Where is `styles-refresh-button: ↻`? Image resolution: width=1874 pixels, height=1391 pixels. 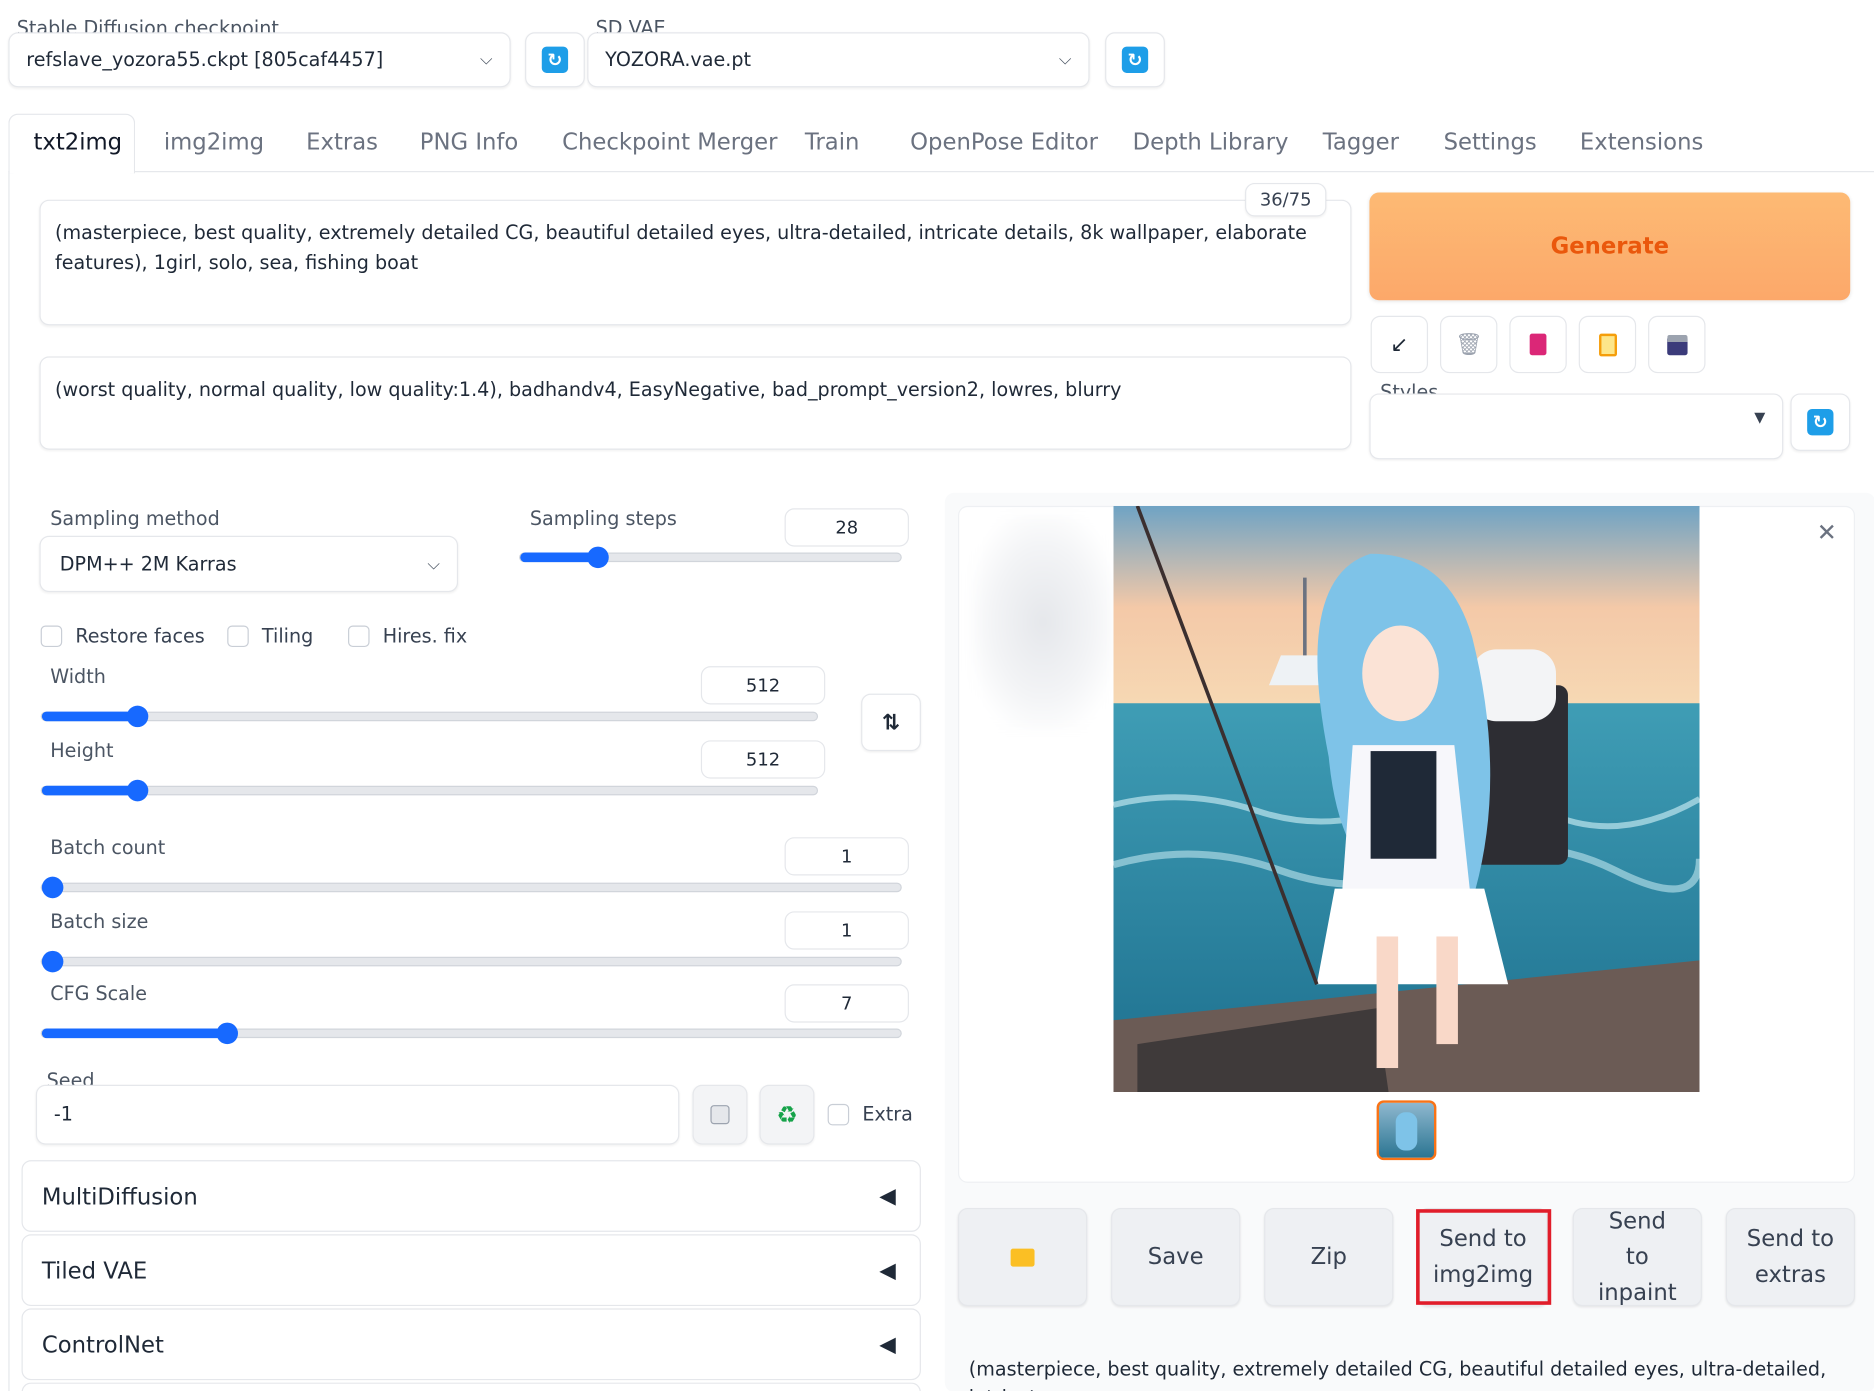 styles-refresh-button: ↻ is located at coordinates (1820, 422).